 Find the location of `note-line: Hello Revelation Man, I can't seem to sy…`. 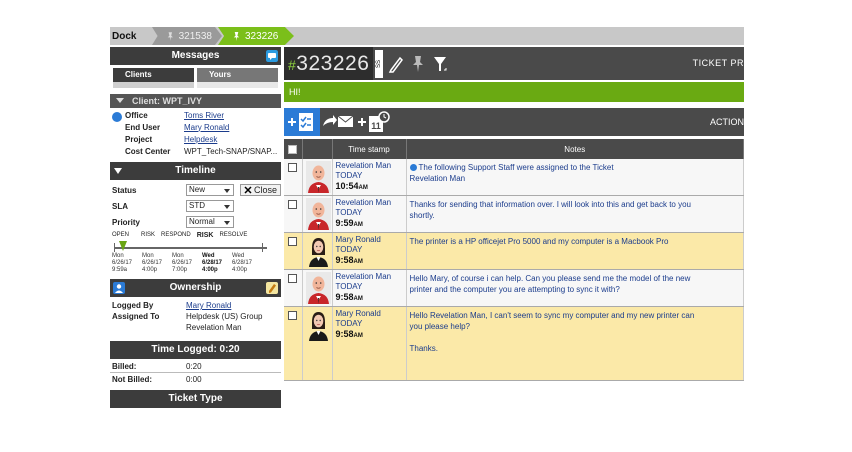

note-line: Hello Revelation Man, I can't seem to sy… is located at coordinates (577, 315).